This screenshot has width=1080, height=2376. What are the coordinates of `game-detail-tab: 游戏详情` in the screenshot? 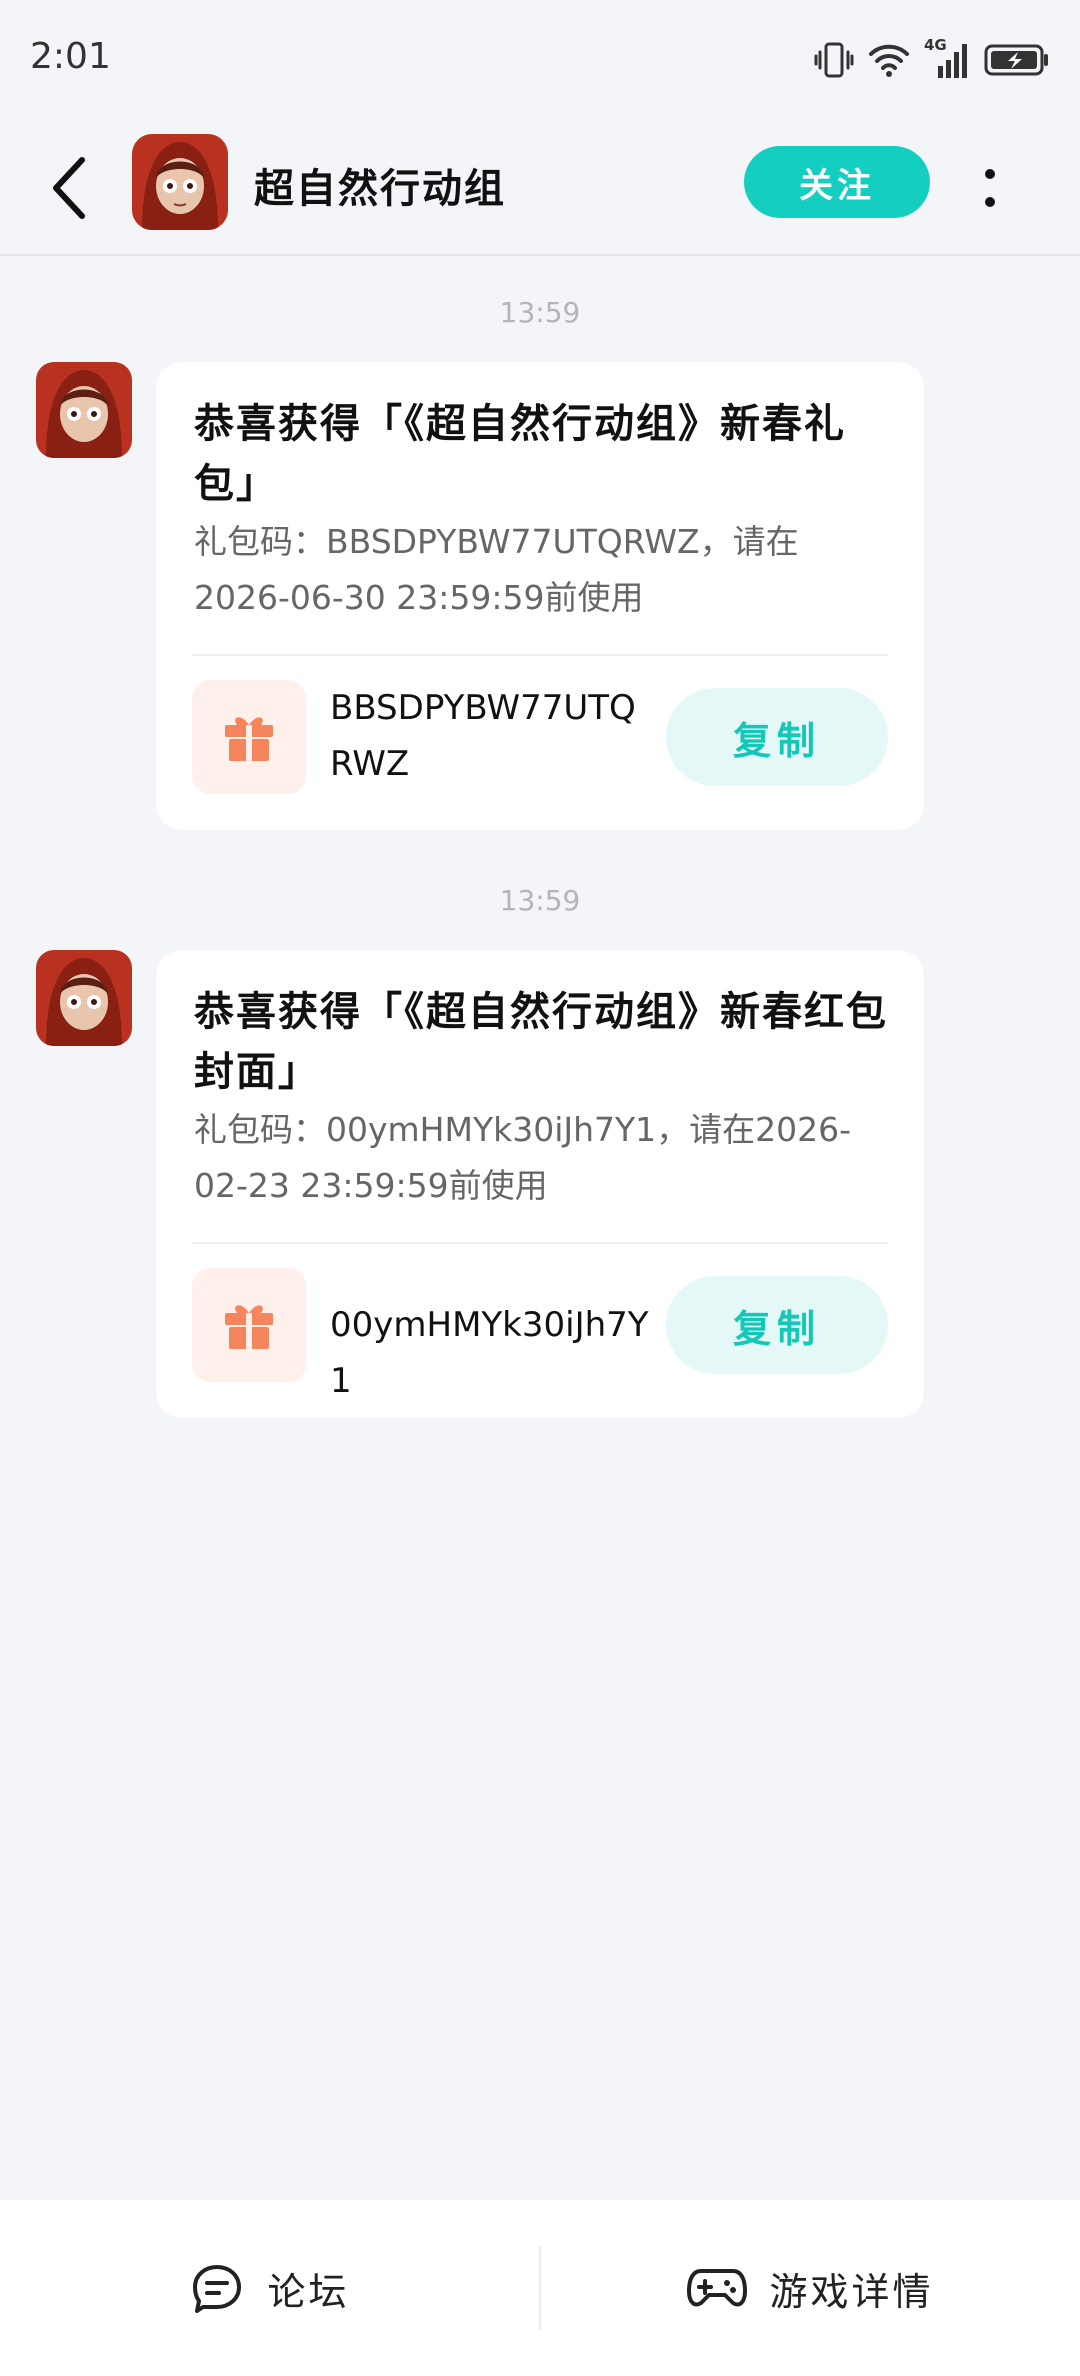 It's located at (810, 2288).